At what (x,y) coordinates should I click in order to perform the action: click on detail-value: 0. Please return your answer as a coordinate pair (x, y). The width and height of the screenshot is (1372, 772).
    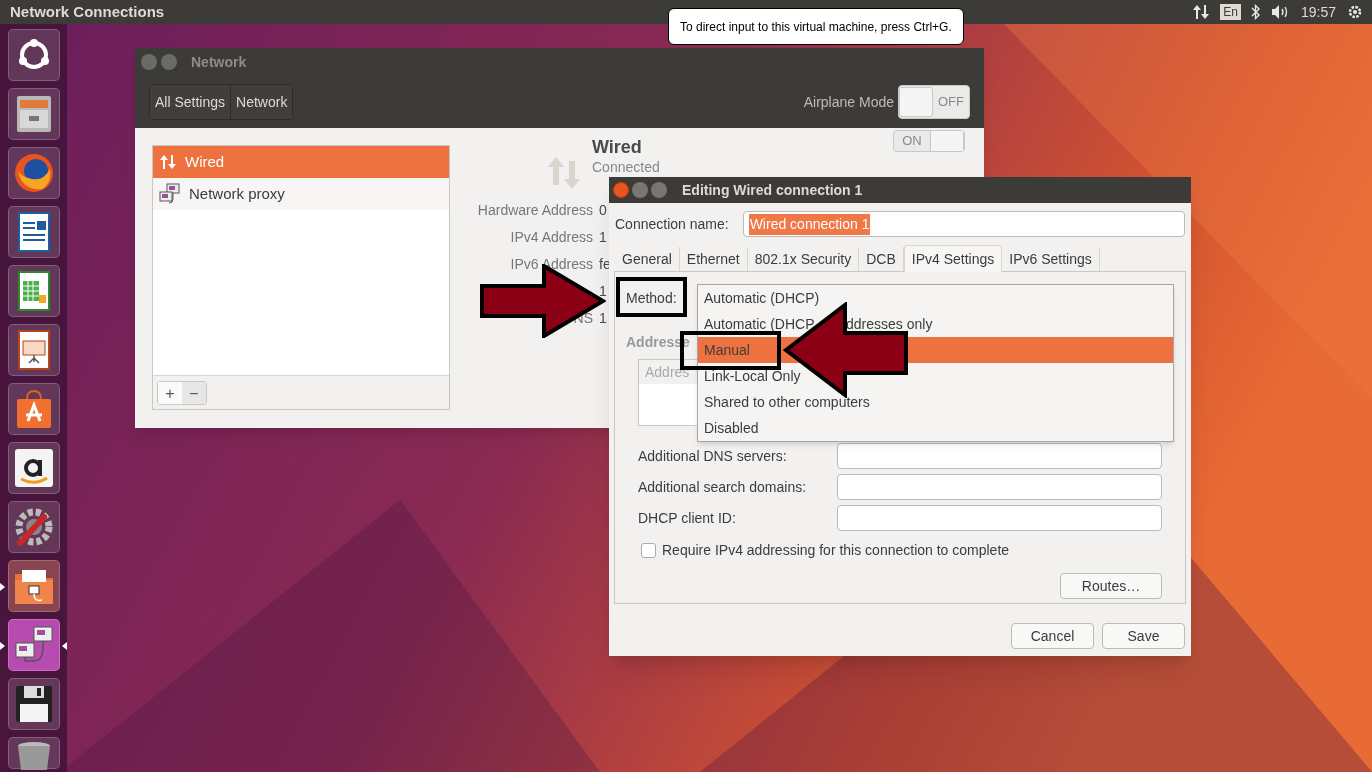
    Looking at the image, I should click on (603, 210).